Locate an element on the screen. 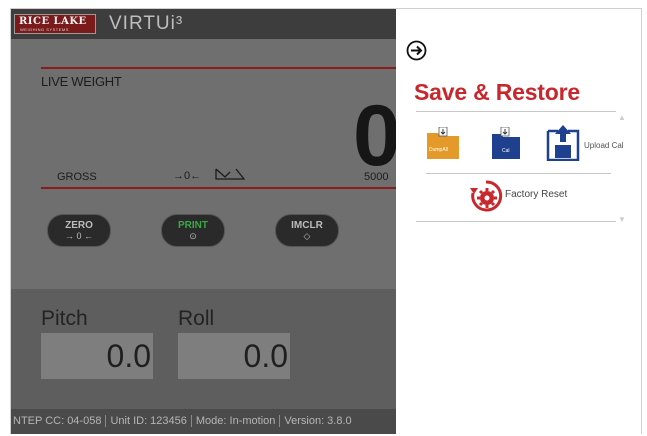 The image size is (647, 436). scroll-up-icon: ▲ is located at coordinates (622, 117).